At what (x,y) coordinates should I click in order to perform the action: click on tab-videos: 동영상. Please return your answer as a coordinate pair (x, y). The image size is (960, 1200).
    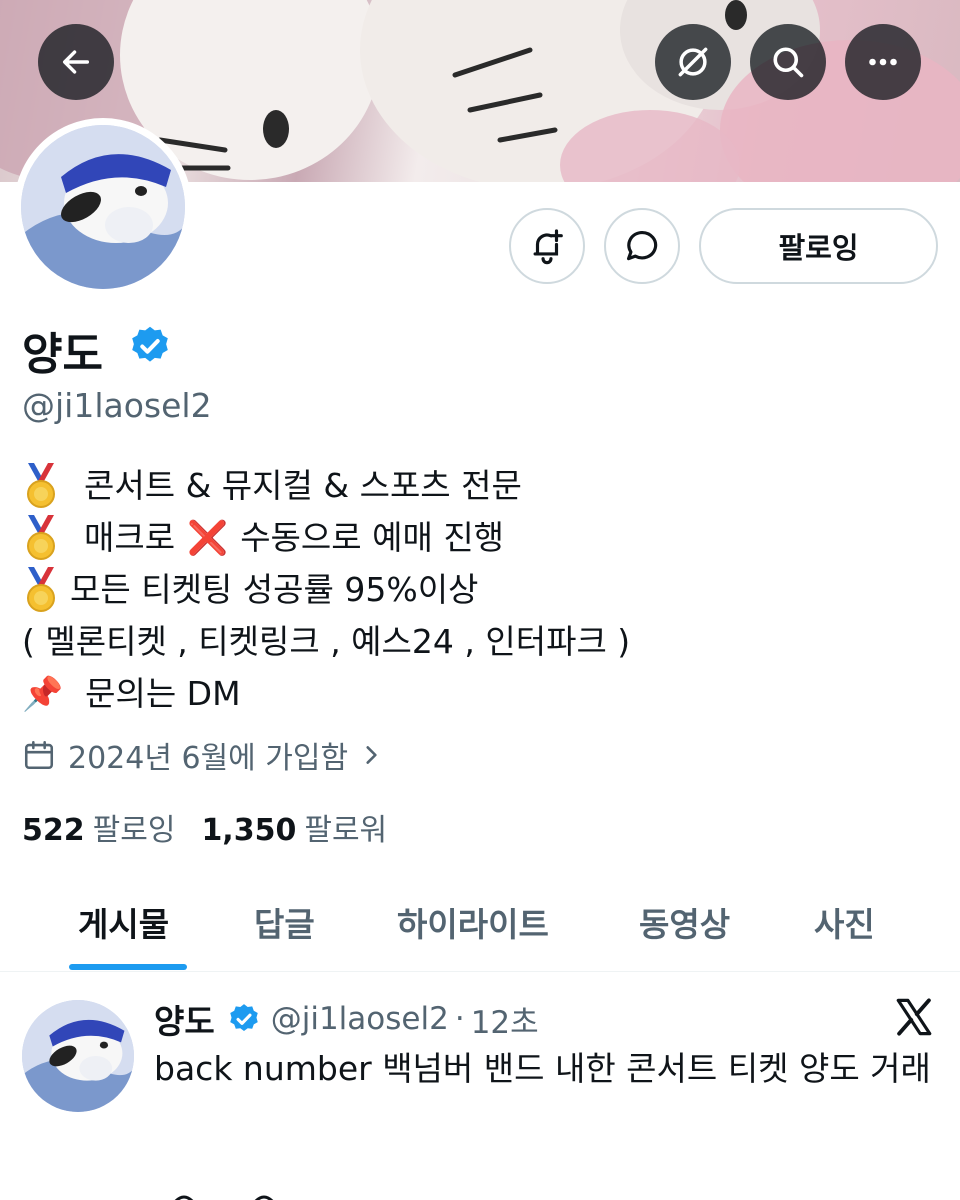
    Looking at the image, I should click on (684, 922).